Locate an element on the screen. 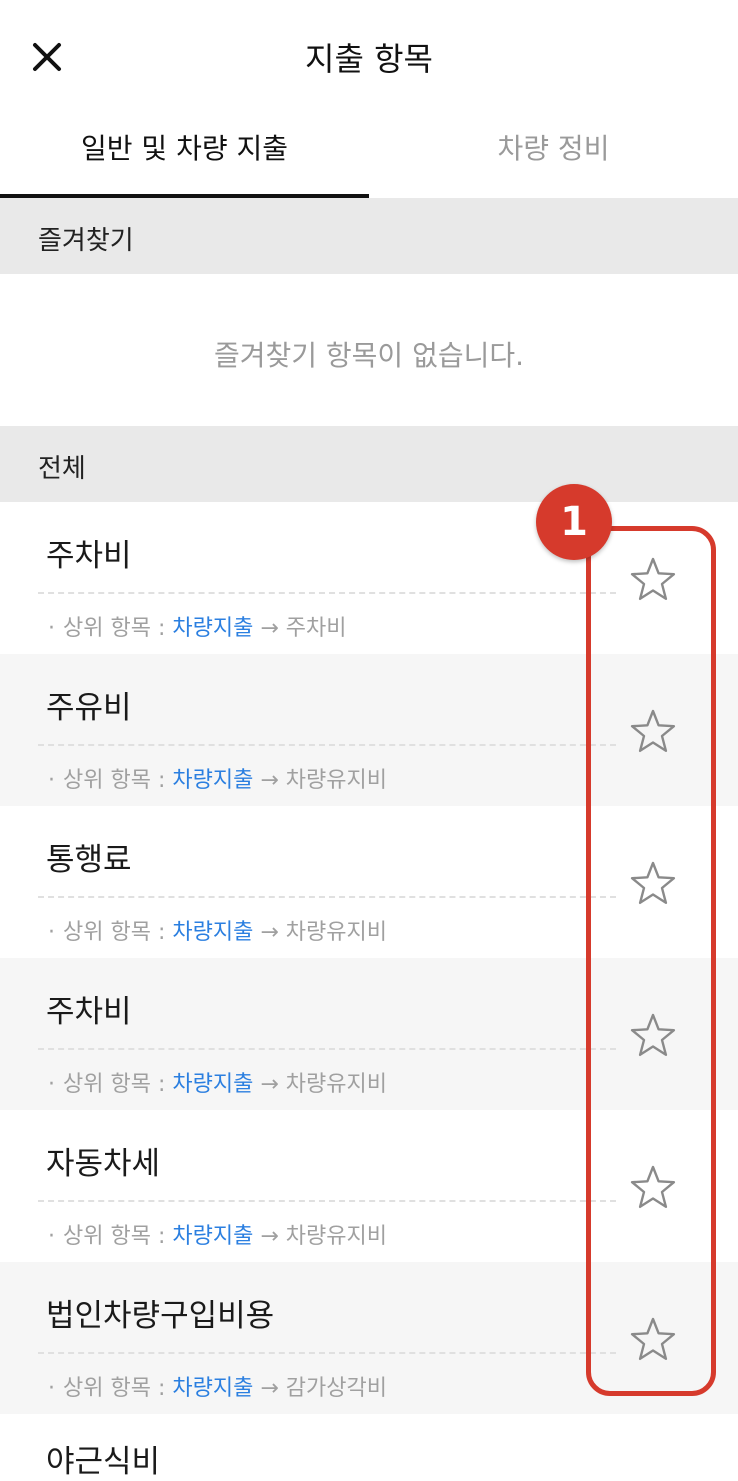 Image resolution: width=738 pixels, height=1481 pixels. partial-list-item-name: 야근식비 is located at coordinates (103, 1458).